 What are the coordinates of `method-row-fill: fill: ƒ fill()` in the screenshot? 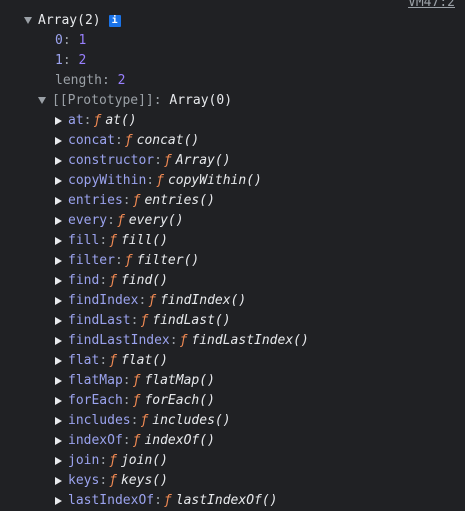 It's located at (111, 241).